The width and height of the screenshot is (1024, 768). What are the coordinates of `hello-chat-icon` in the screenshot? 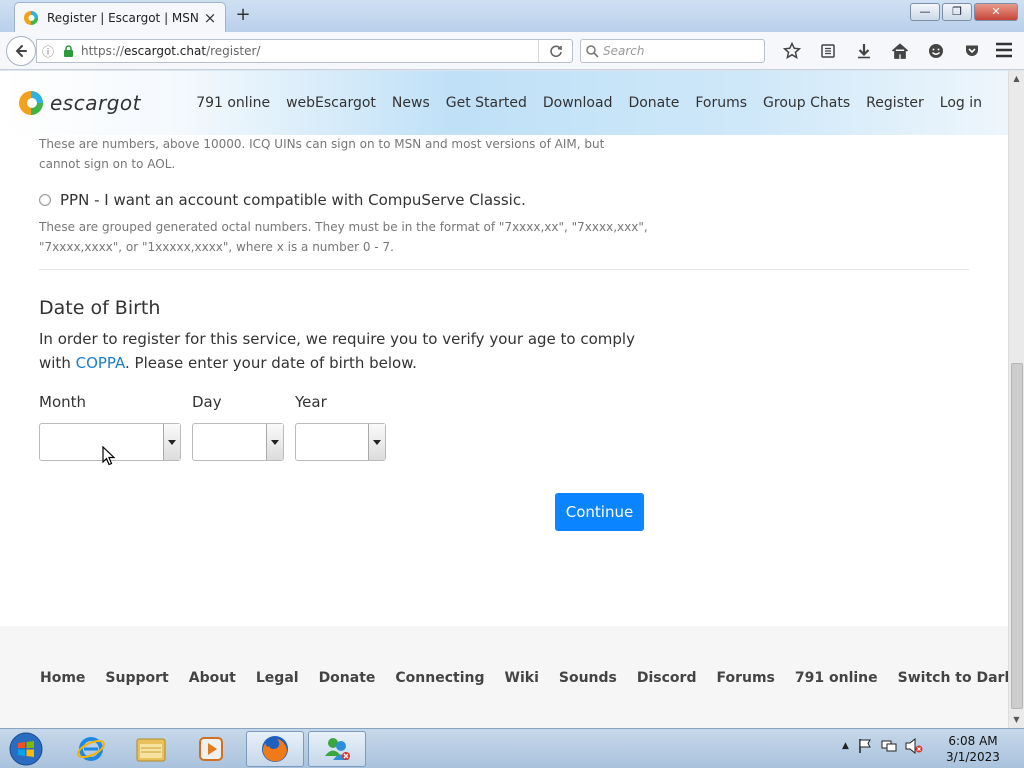 It's located at (936, 51).